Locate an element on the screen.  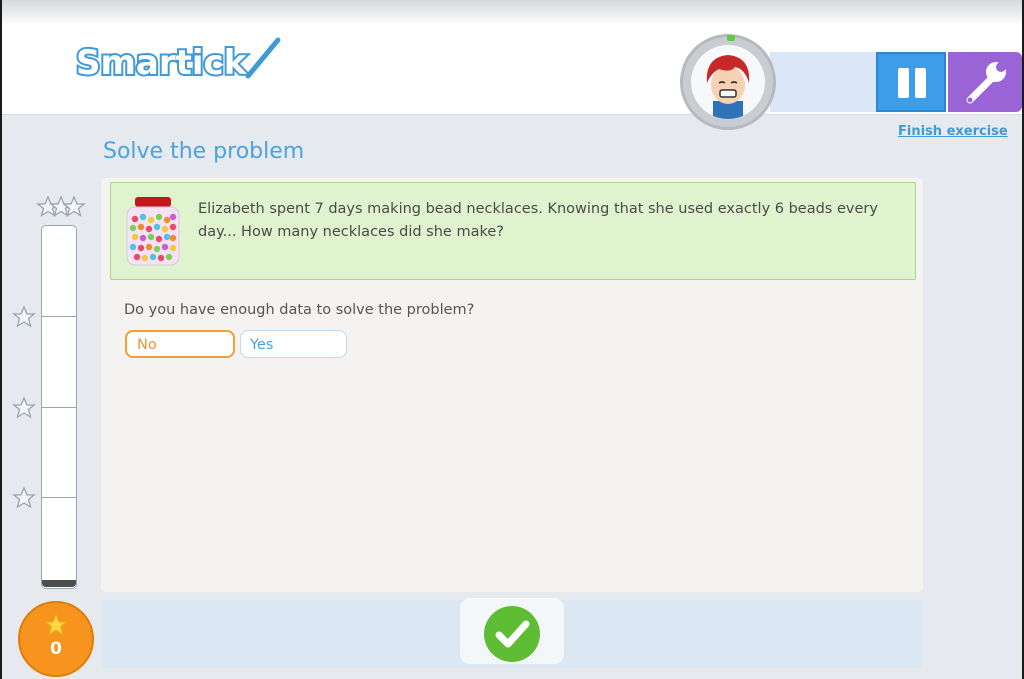
answer-yes-button: Yes is located at coordinates (293, 344).